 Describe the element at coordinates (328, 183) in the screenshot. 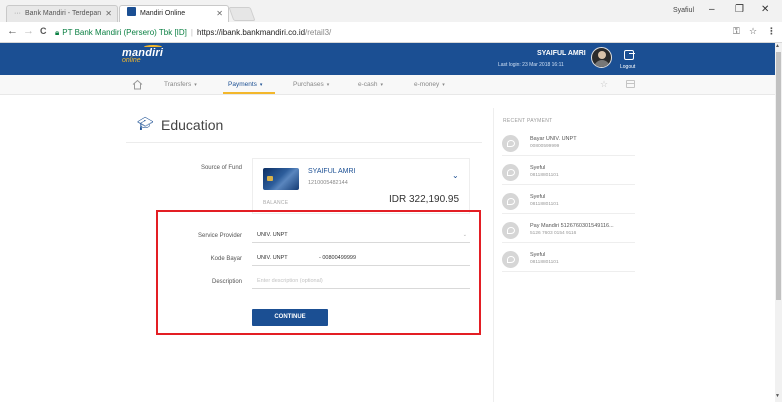

I see `source-account-number: 1210005482144` at that location.